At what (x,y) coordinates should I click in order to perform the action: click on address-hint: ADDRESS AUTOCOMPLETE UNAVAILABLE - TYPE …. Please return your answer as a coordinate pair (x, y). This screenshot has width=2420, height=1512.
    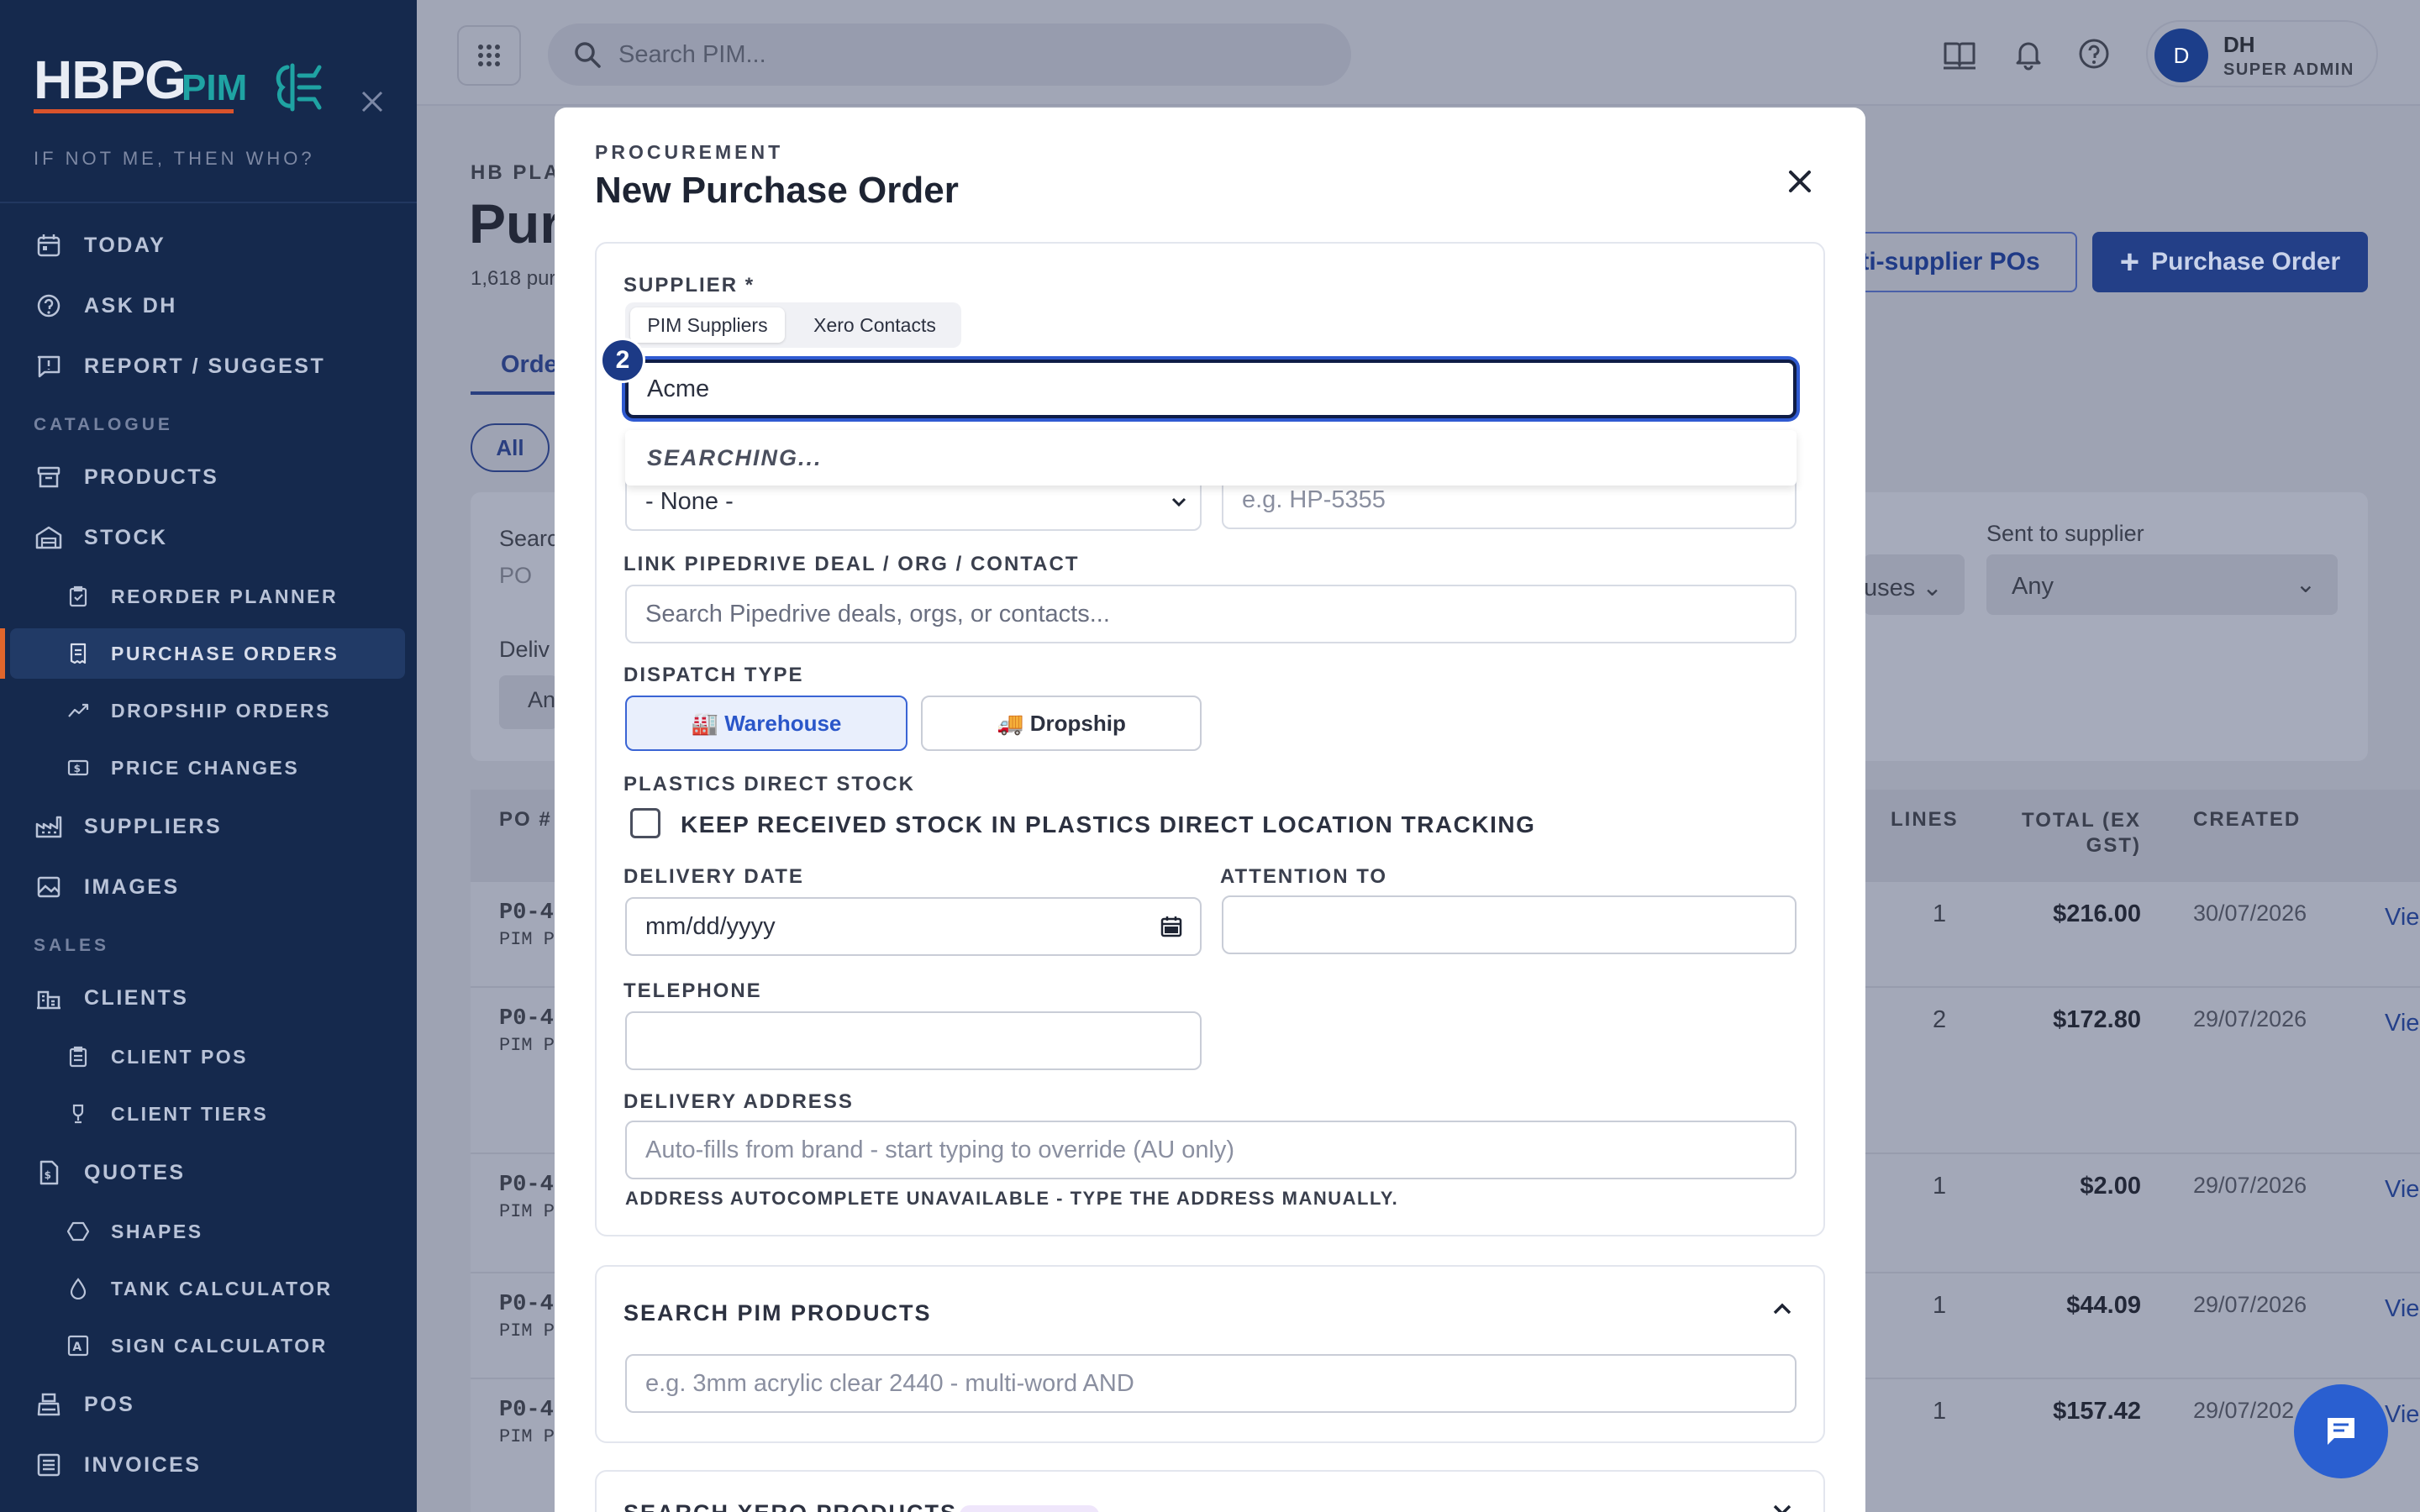
    Looking at the image, I should click on (1012, 1198).